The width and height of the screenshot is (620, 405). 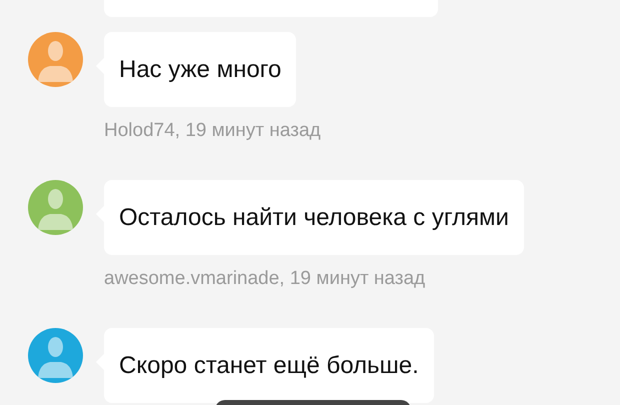 I want to click on message-text: Осталось найти человека с углями, so click(x=314, y=217).